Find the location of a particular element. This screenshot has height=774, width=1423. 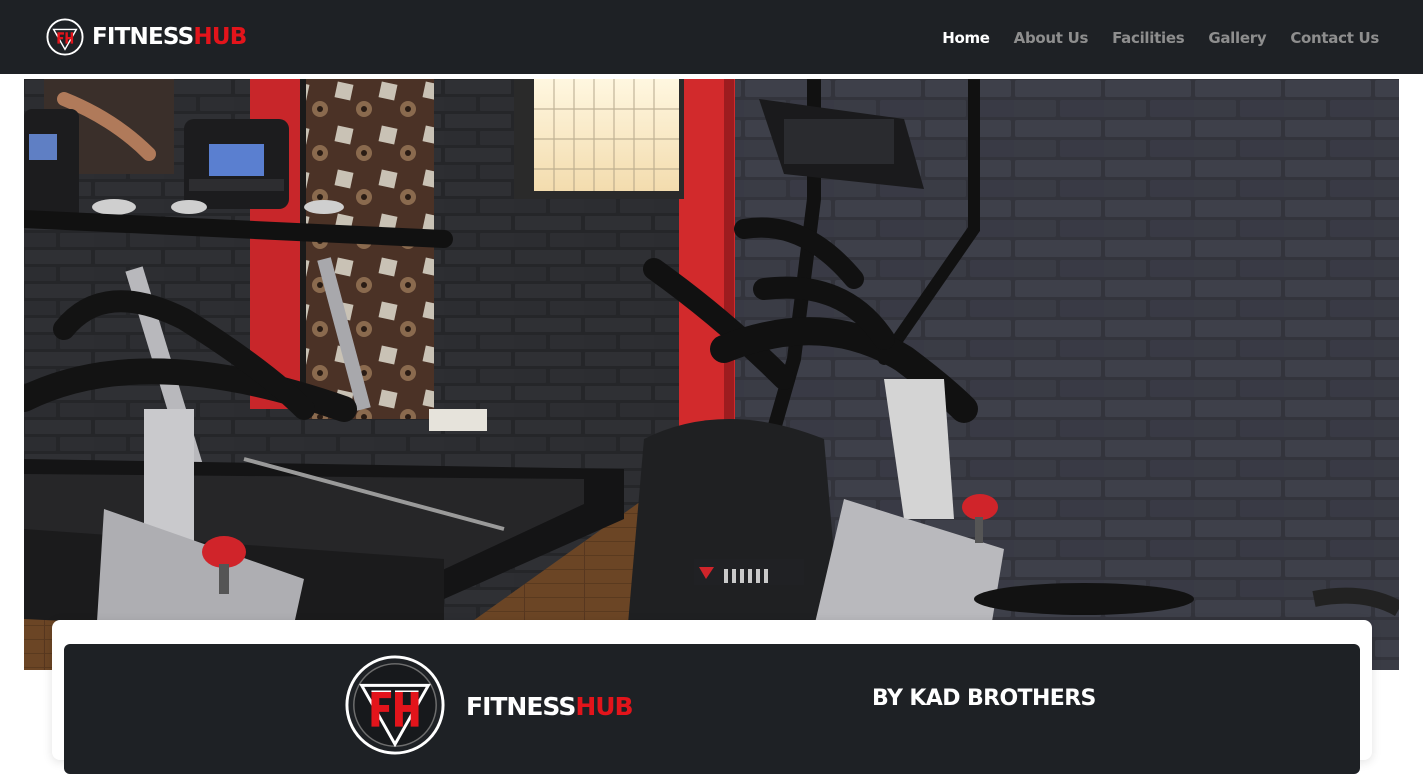

nav-link-gallery: Gallery is located at coordinates (1237, 38).